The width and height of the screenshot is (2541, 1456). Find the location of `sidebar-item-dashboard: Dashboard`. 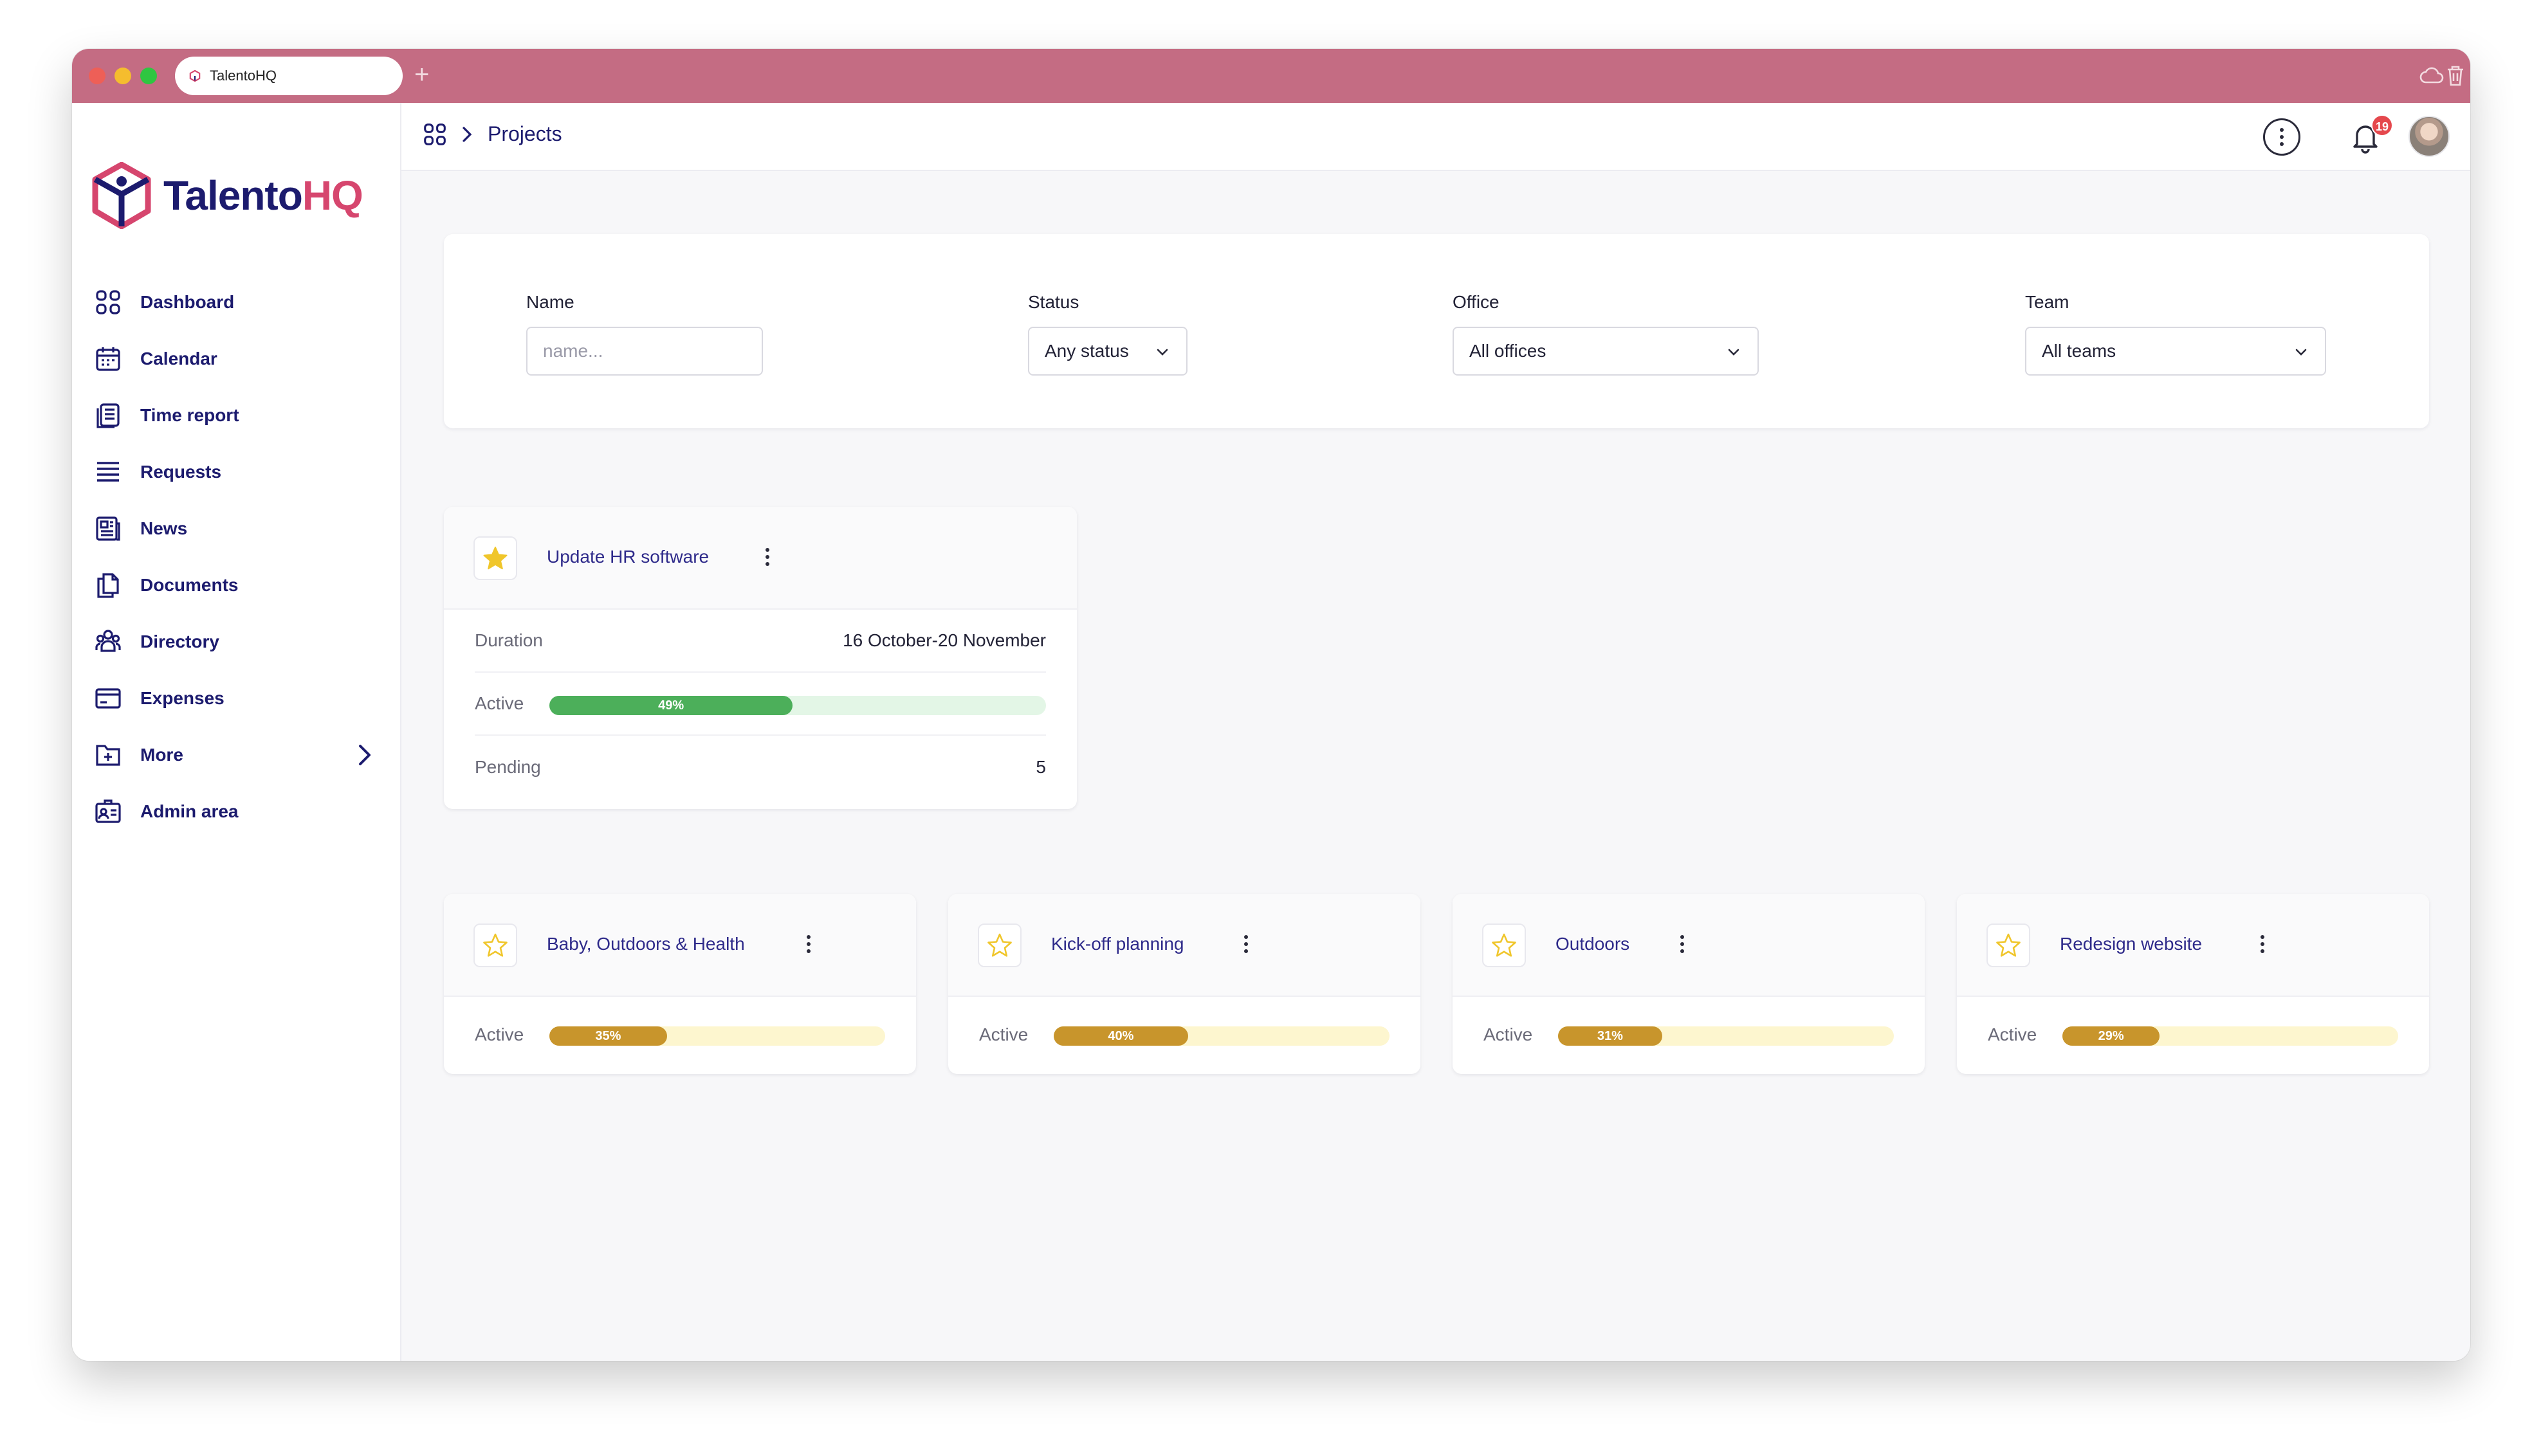

sidebar-item-dashboard: Dashboard is located at coordinates (235, 302).